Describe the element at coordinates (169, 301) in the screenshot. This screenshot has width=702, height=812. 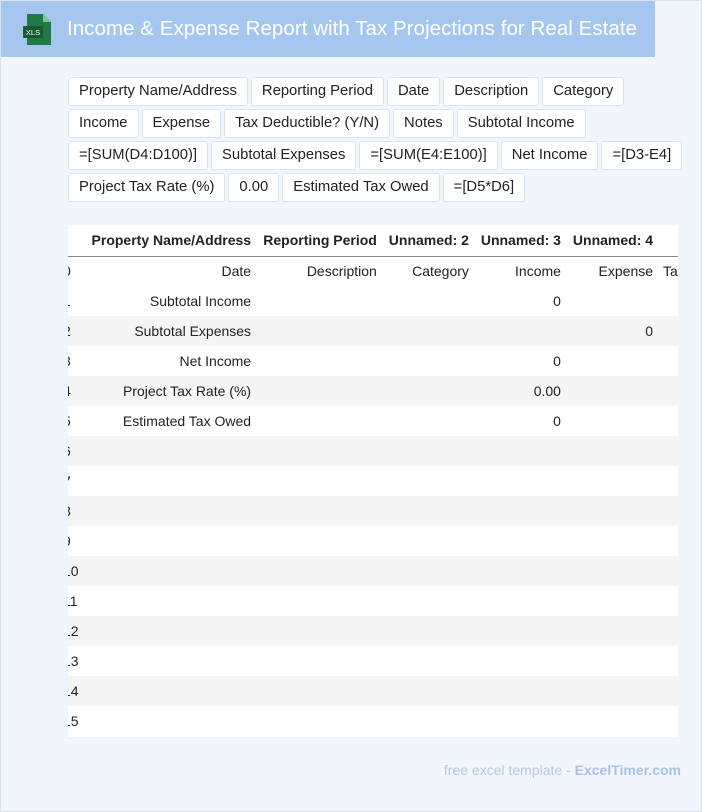
I see `table-cell: Subtotal Income` at that location.